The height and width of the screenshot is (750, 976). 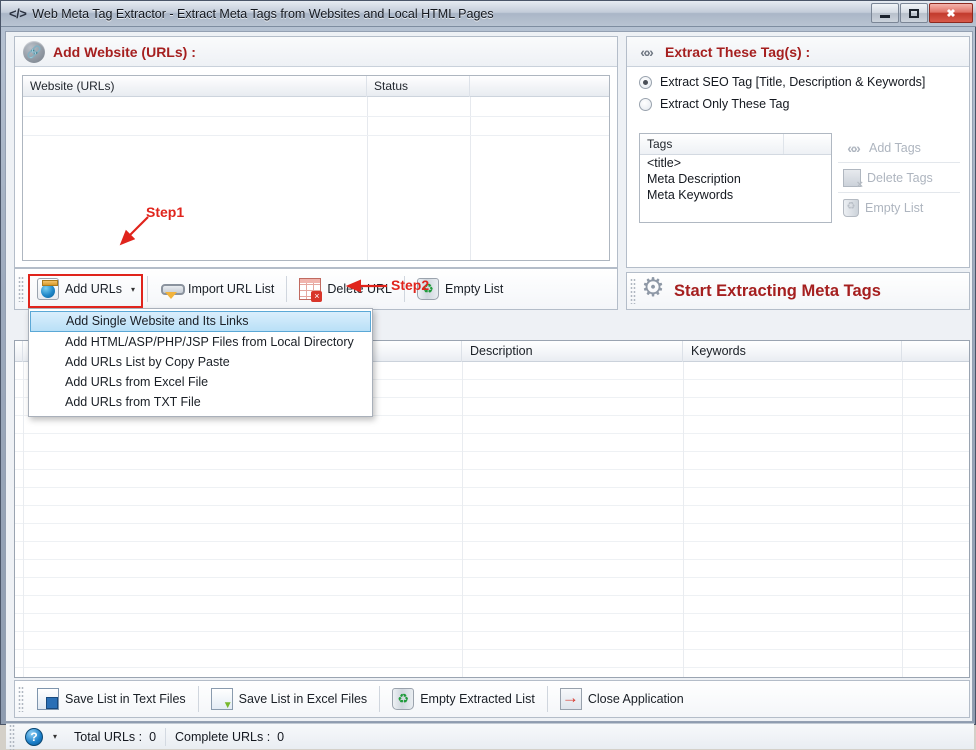 I want to click on tags-empty-list-button: Empty List, so click(x=899, y=208).